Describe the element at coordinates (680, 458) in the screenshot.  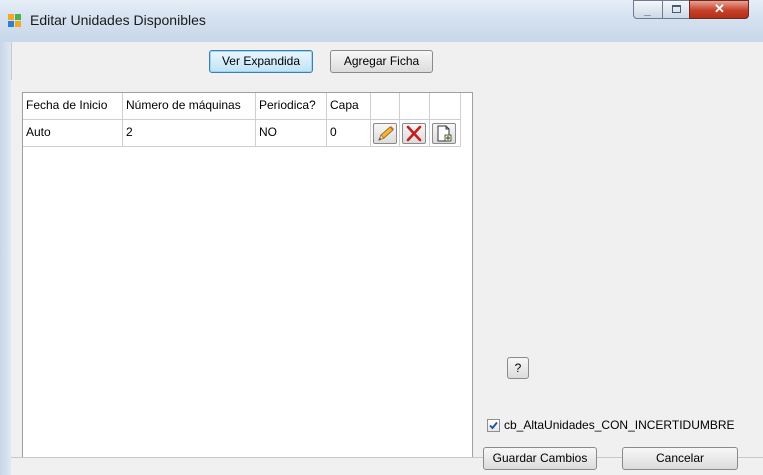
I see `cancelar-button: Cancelar` at that location.